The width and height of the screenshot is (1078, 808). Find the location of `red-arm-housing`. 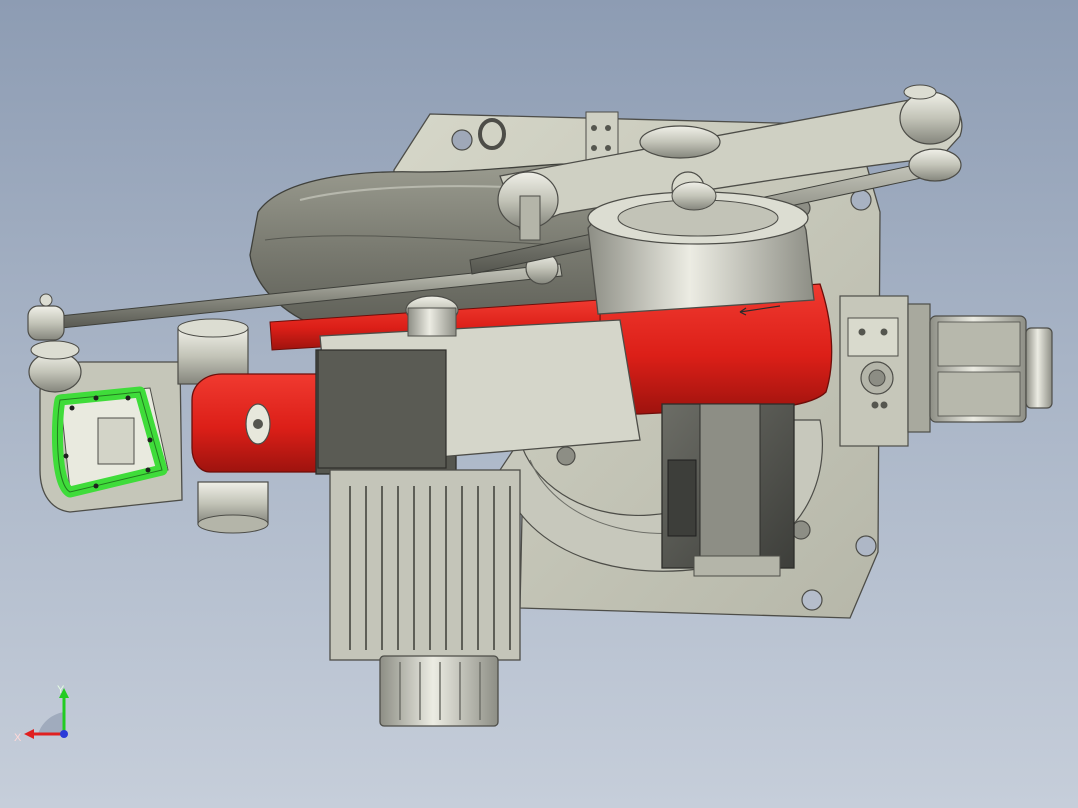

red-arm-housing is located at coordinates (261, 423).